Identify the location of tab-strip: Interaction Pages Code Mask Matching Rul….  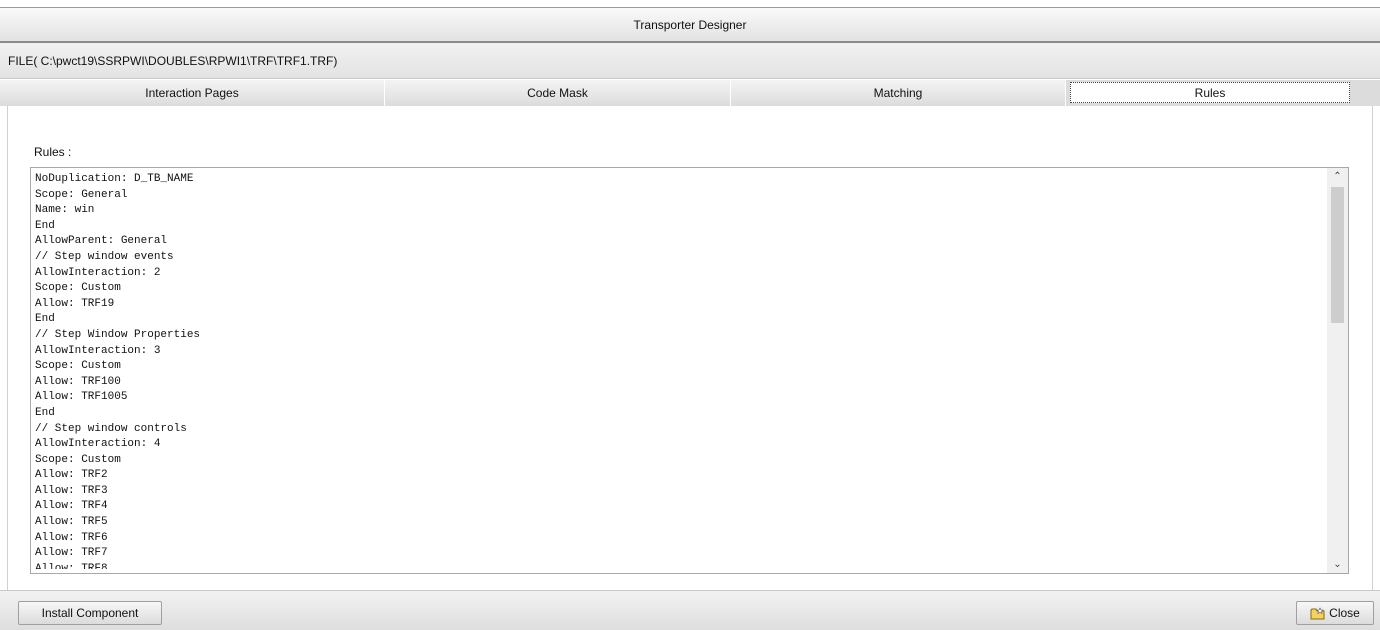
(690, 93).